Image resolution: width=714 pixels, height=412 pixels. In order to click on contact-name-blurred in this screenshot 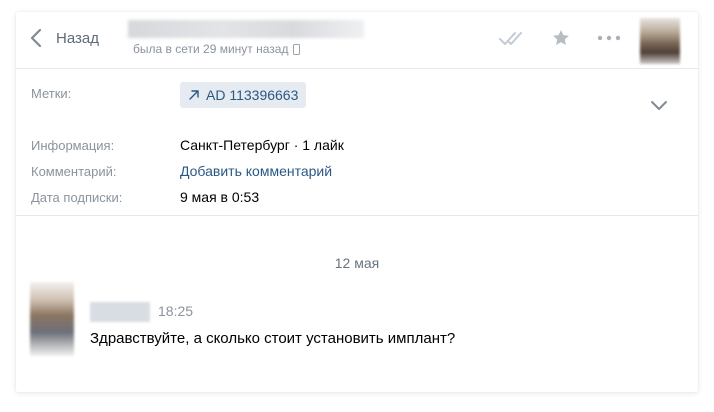, I will do `click(246, 29)`.